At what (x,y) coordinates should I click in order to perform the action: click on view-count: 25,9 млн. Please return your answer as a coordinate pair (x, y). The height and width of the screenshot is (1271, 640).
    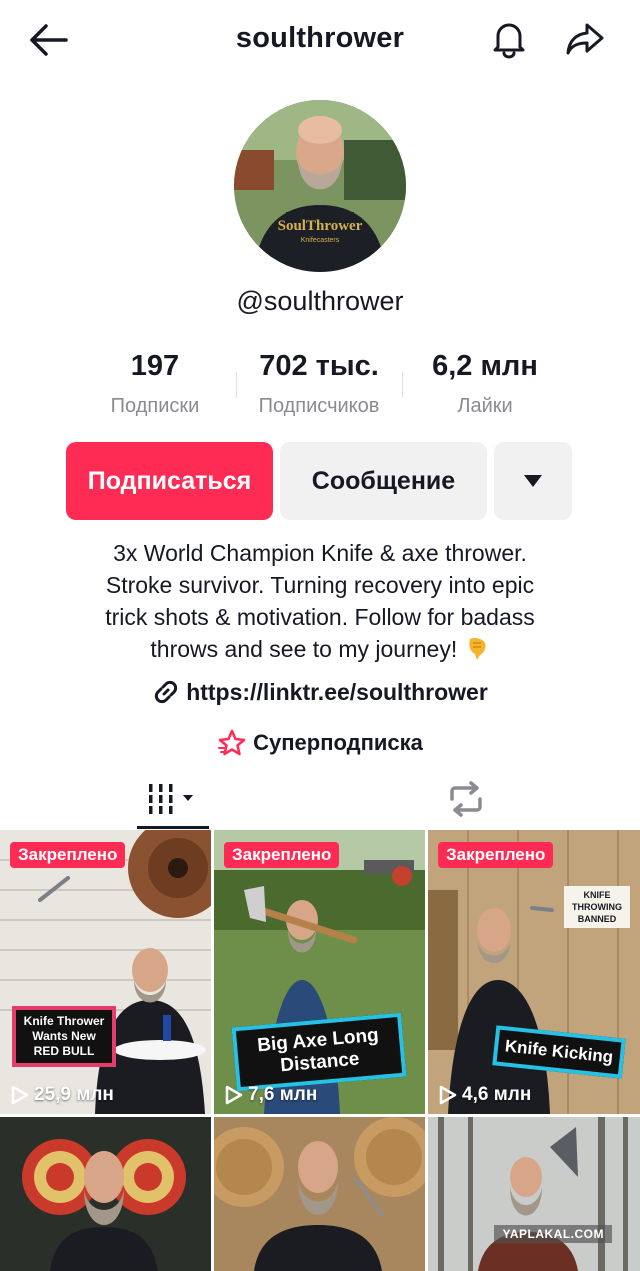
    Looking at the image, I should click on (61, 1095).